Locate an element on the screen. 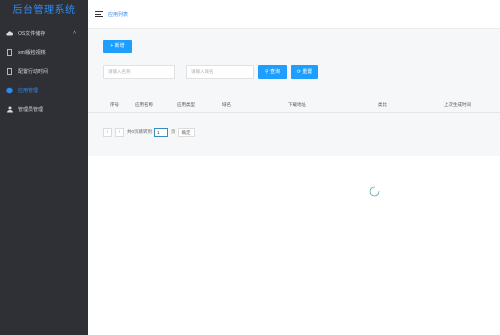 Image resolution: width=500 pixels, height=335 pixels. pagination: ‹ › 共0页跳转到 1 页 确定 is located at coordinates (149, 132).